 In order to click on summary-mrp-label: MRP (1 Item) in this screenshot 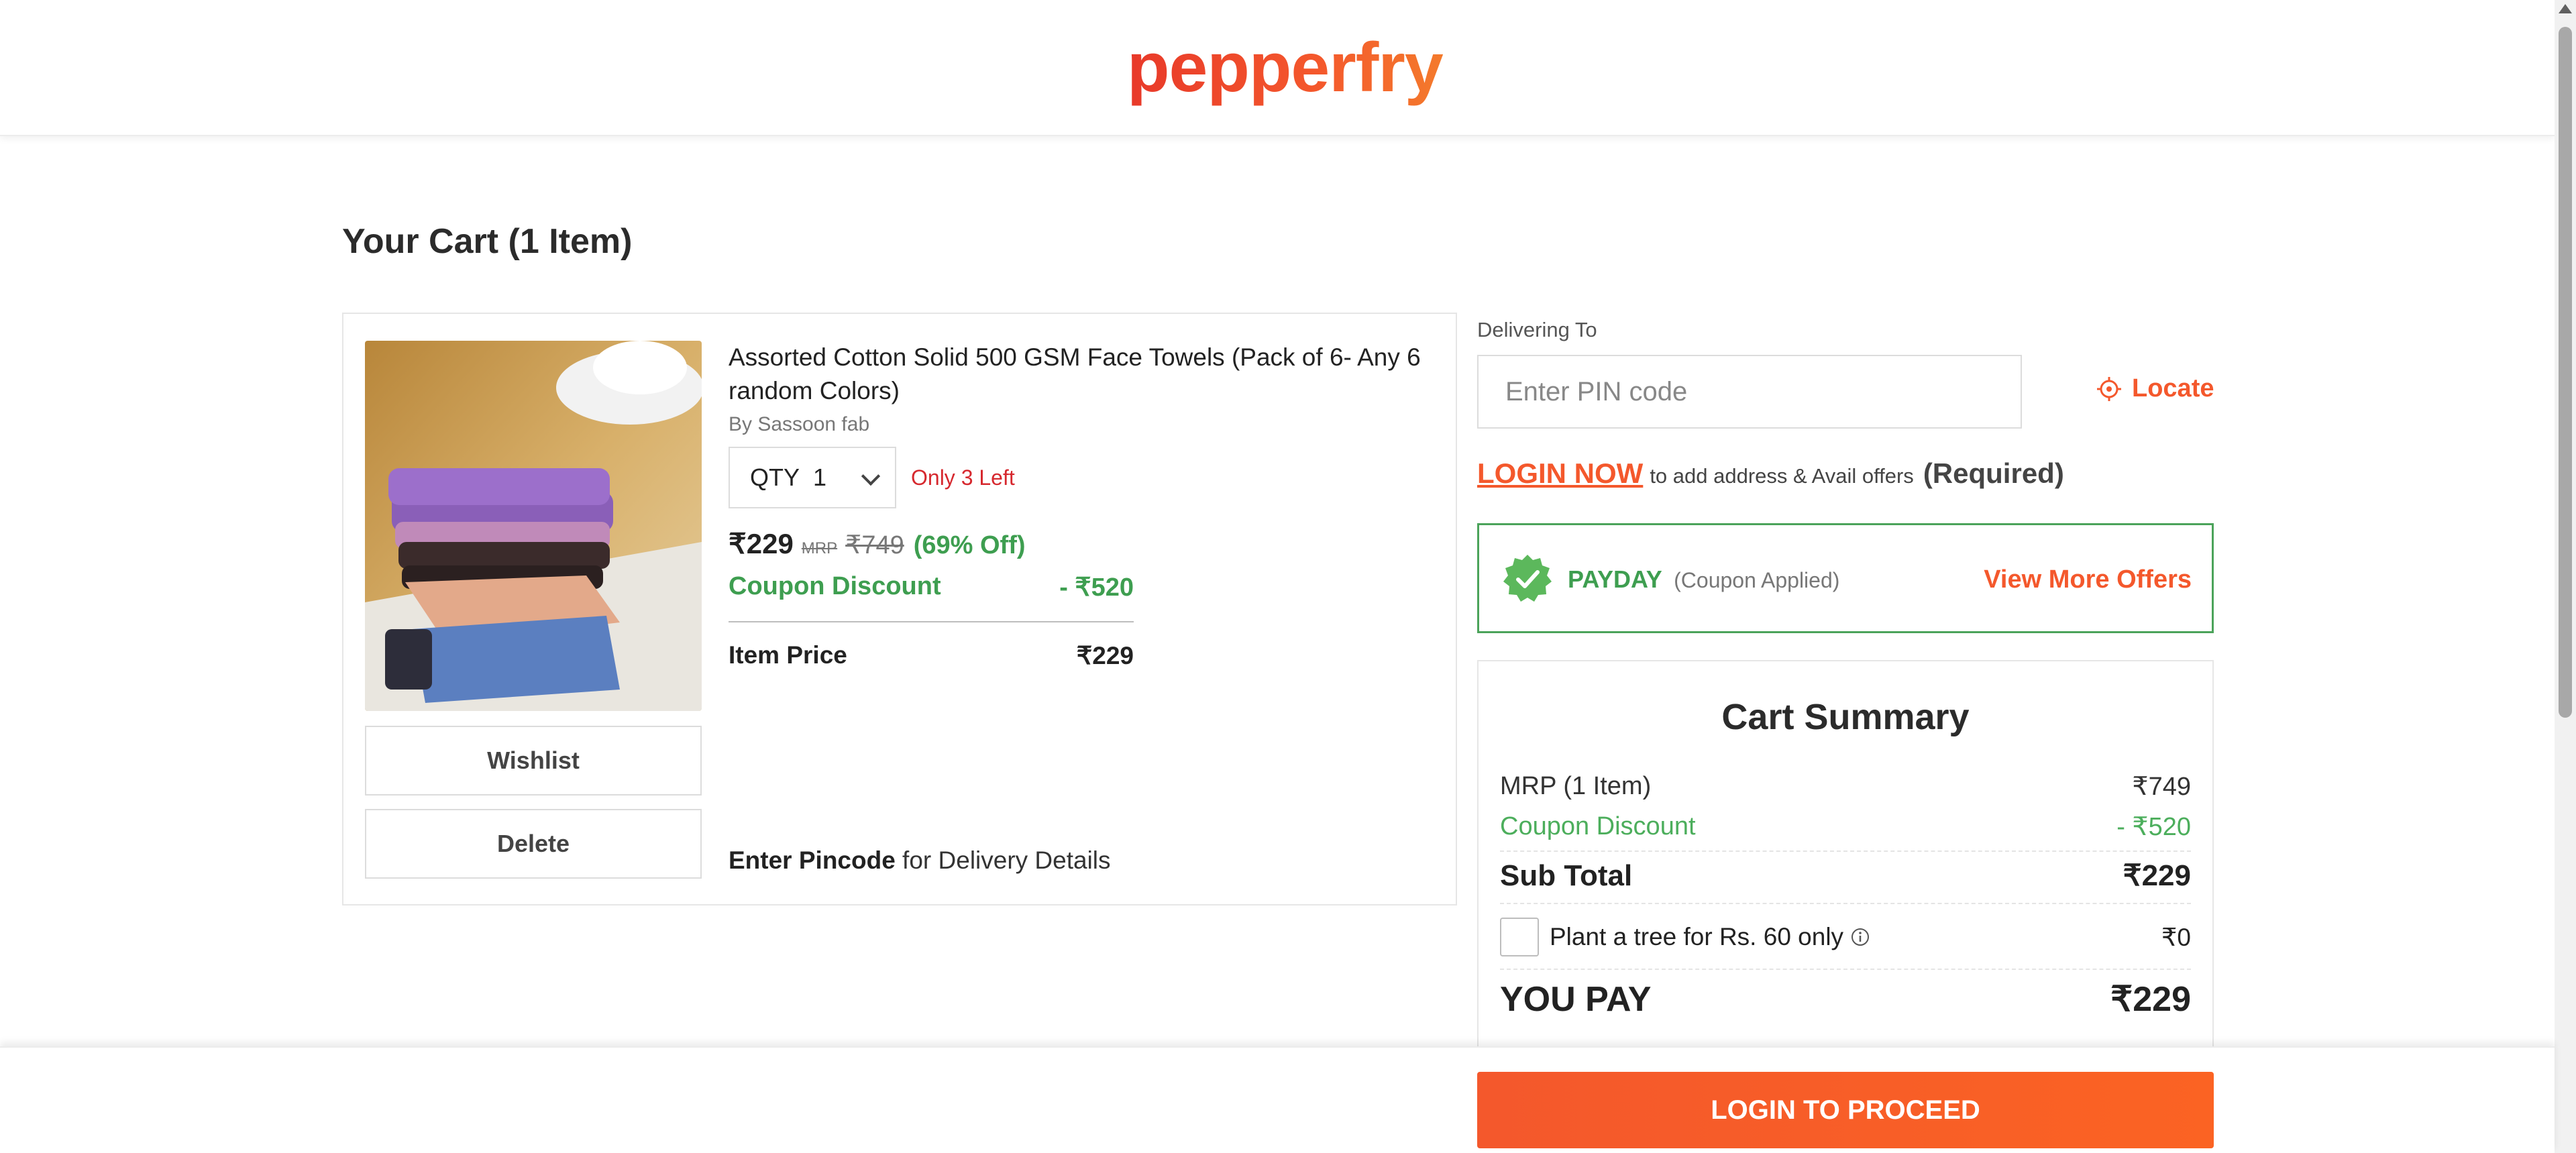, I will do `click(1576, 786)`.